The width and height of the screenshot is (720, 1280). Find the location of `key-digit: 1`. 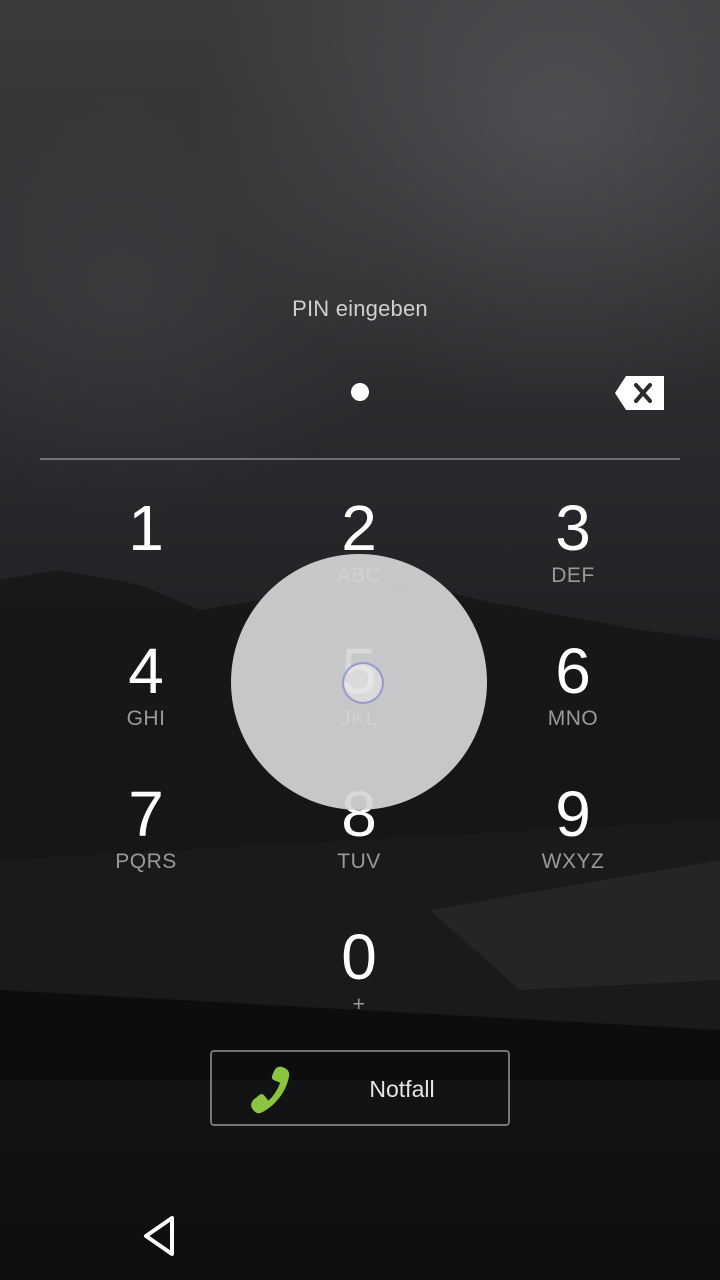

key-digit: 1 is located at coordinates (146, 528).